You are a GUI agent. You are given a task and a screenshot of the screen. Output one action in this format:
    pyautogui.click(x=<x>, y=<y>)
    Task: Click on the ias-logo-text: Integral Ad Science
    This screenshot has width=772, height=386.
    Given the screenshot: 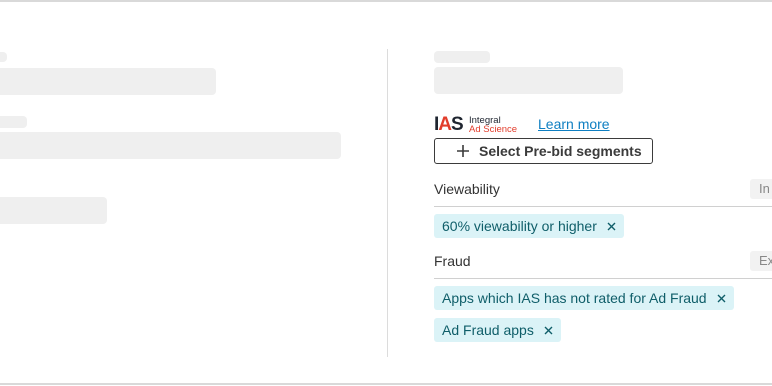 What is the action you would take?
    pyautogui.click(x=493, y=125)
    